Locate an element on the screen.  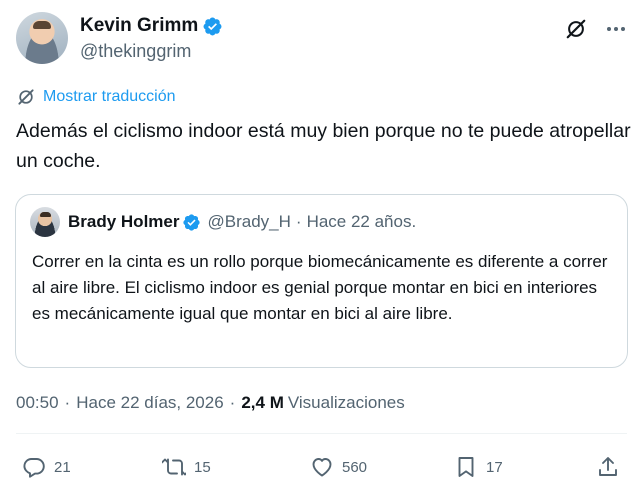
repost-icon is located at coordinates (174, 467).